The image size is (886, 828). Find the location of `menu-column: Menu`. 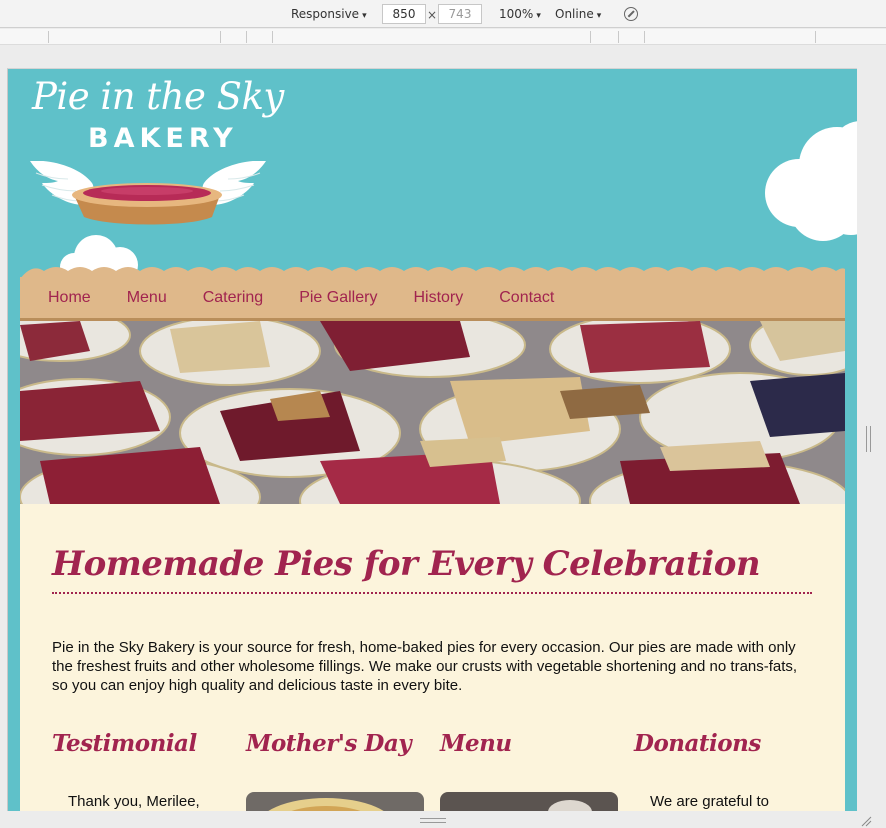

menu-column: Menu is located at coordinates (530, 770).